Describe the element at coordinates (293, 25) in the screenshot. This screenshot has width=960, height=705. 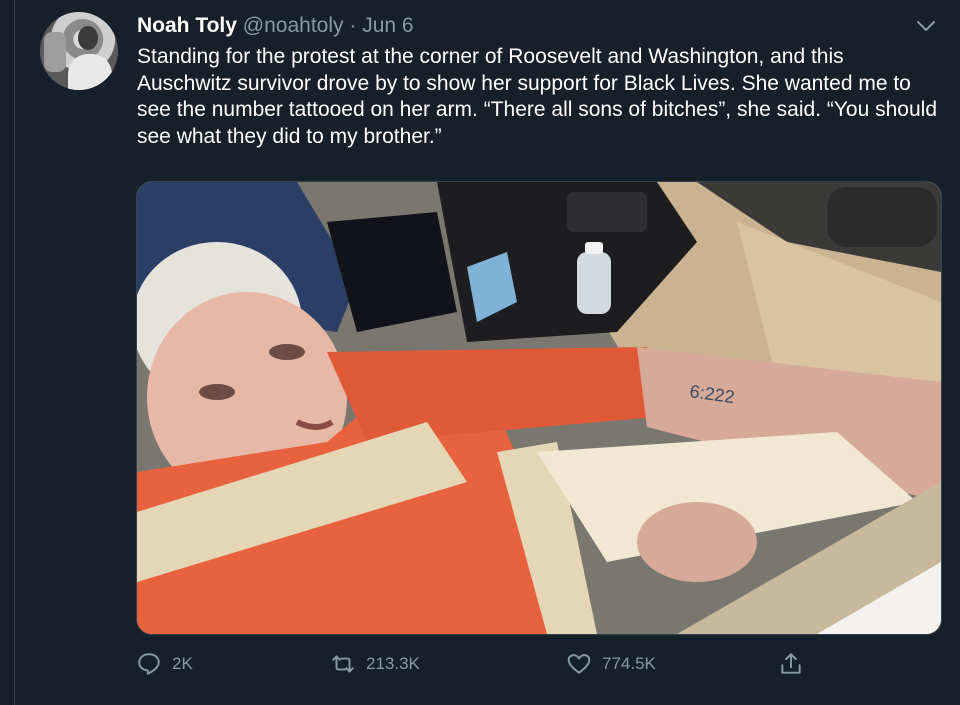
I see `author-handle: @noahtoly` at that location.